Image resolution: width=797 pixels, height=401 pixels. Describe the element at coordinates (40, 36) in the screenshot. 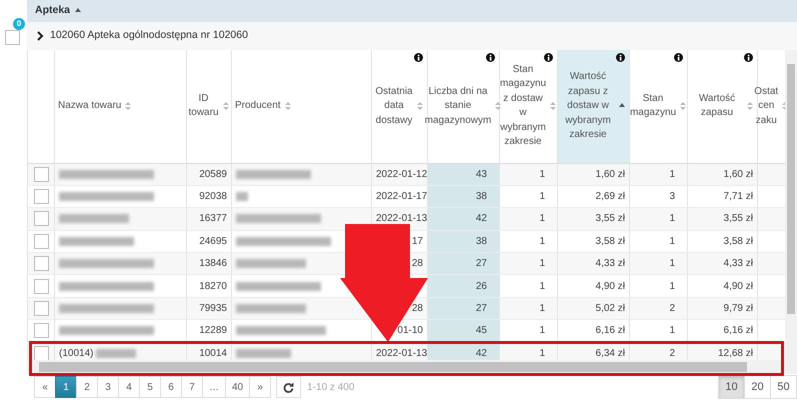

I see `chevron-right-icon` at that location.